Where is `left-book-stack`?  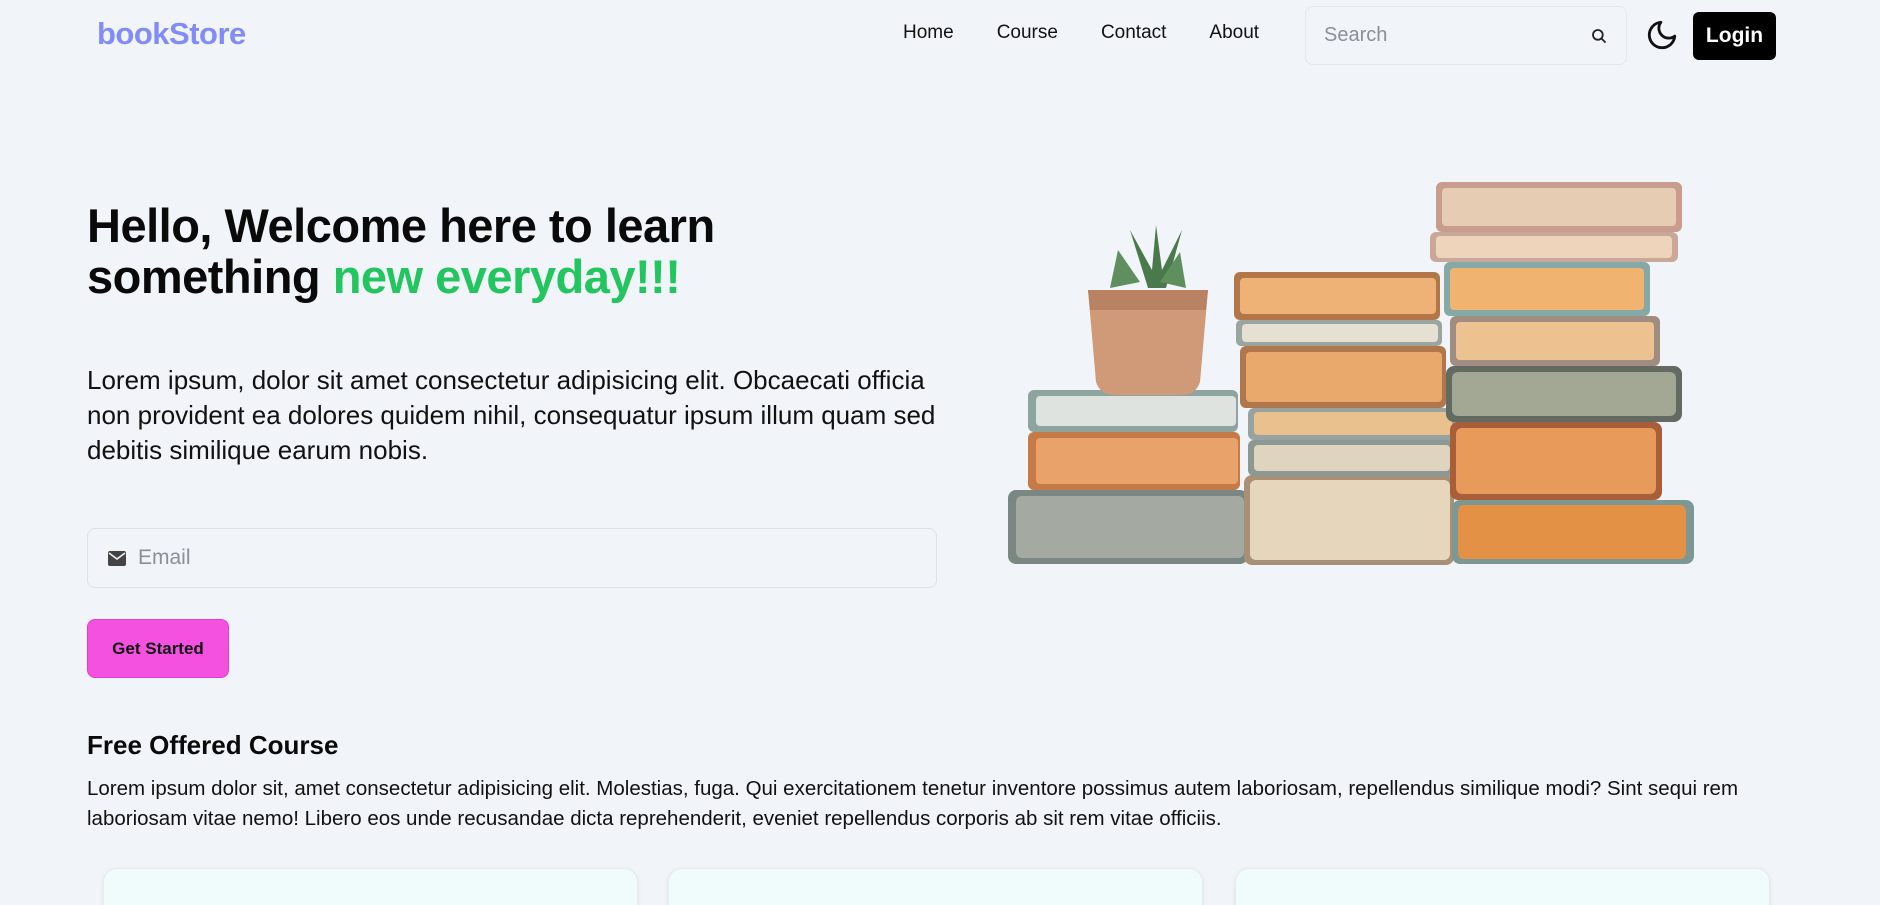
left-book-stack is located at coordinates (1128, 477).